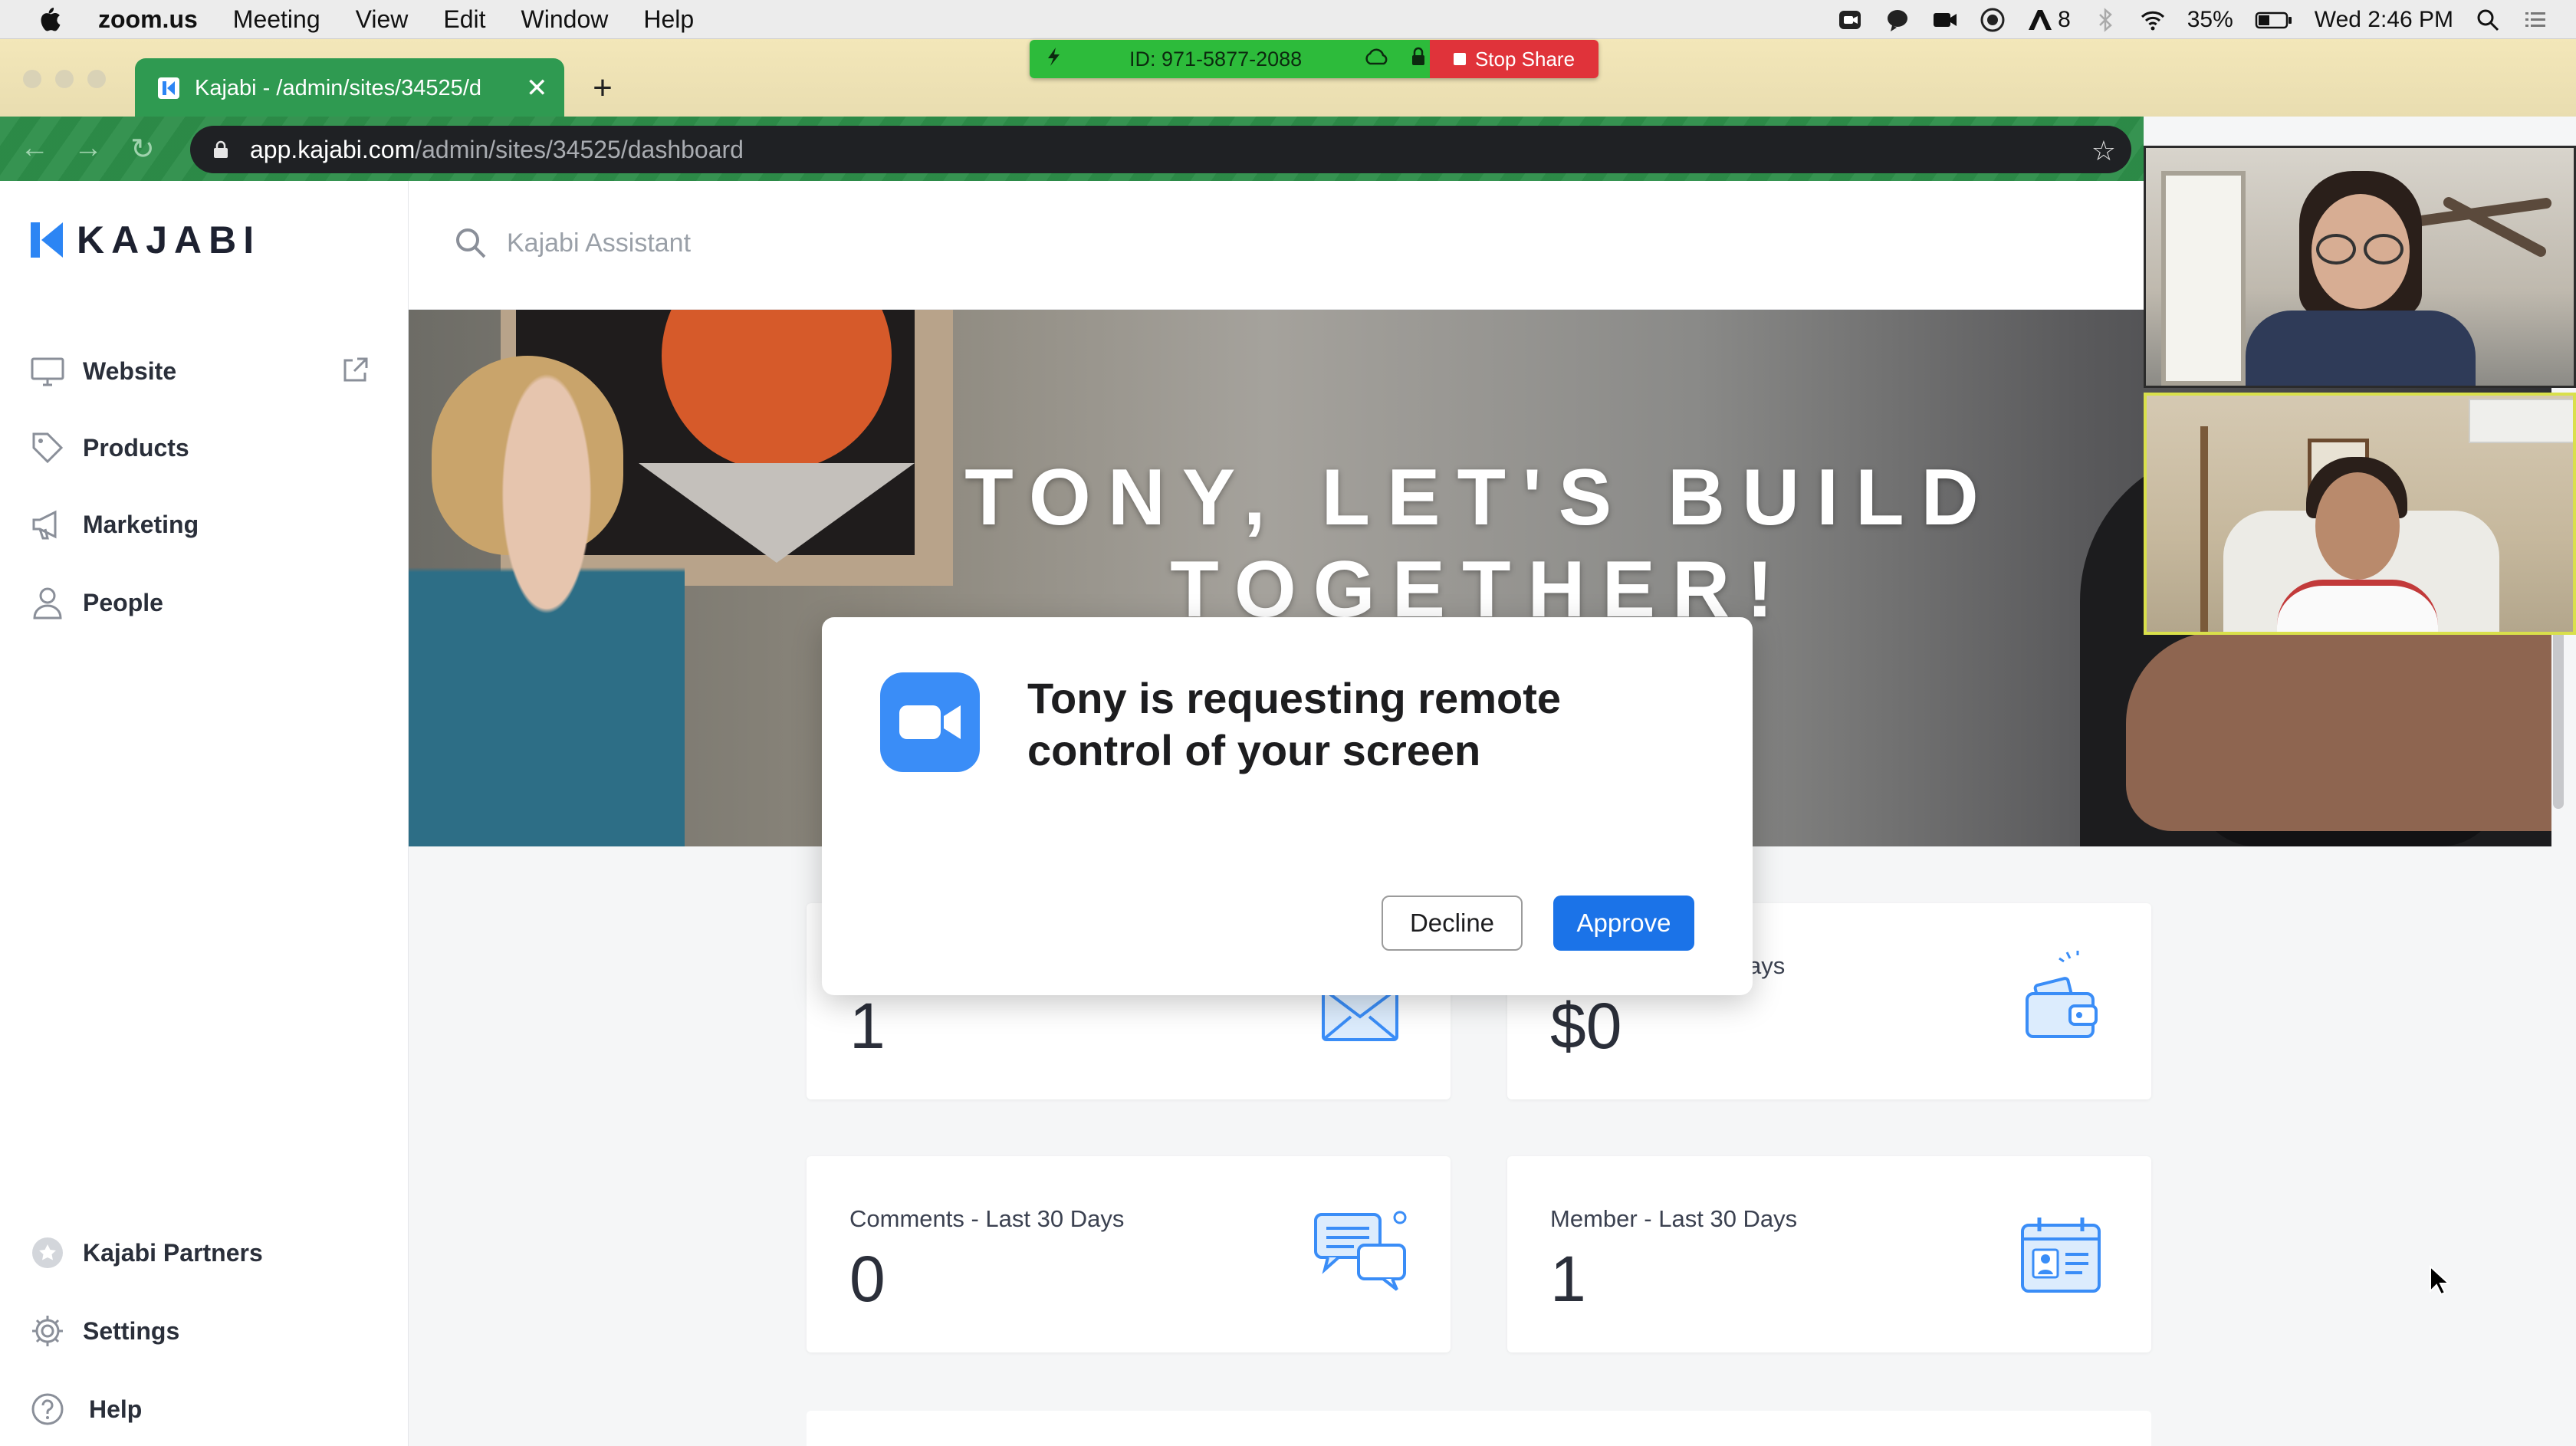 The image size is (2576, 1446). What do you see at coordinates (867, 1279) in the screenshot?
I see `stat-card-value: 0` at bounding box center [867, 1279].